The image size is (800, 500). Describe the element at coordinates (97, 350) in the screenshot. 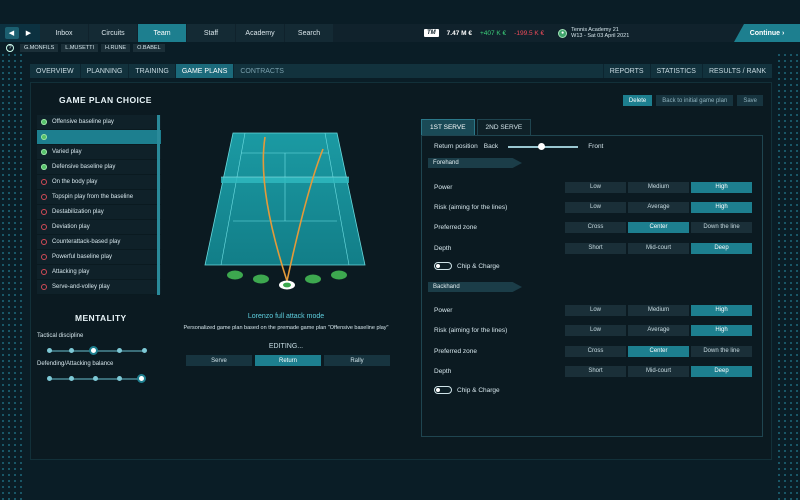

I see `tactical-discipline-slider` at that location.